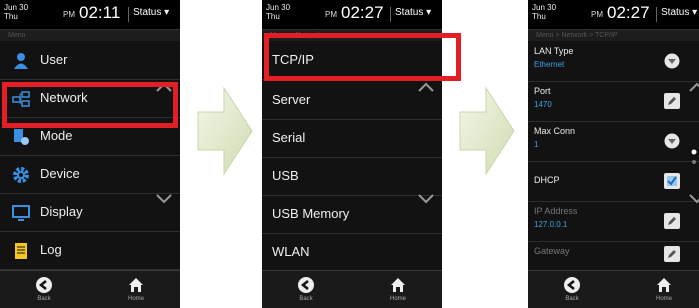  What do you see at coordinates (90, 251) in the screenshot?
I see `menu-item-log: Log` at bounding box center [90, 251].